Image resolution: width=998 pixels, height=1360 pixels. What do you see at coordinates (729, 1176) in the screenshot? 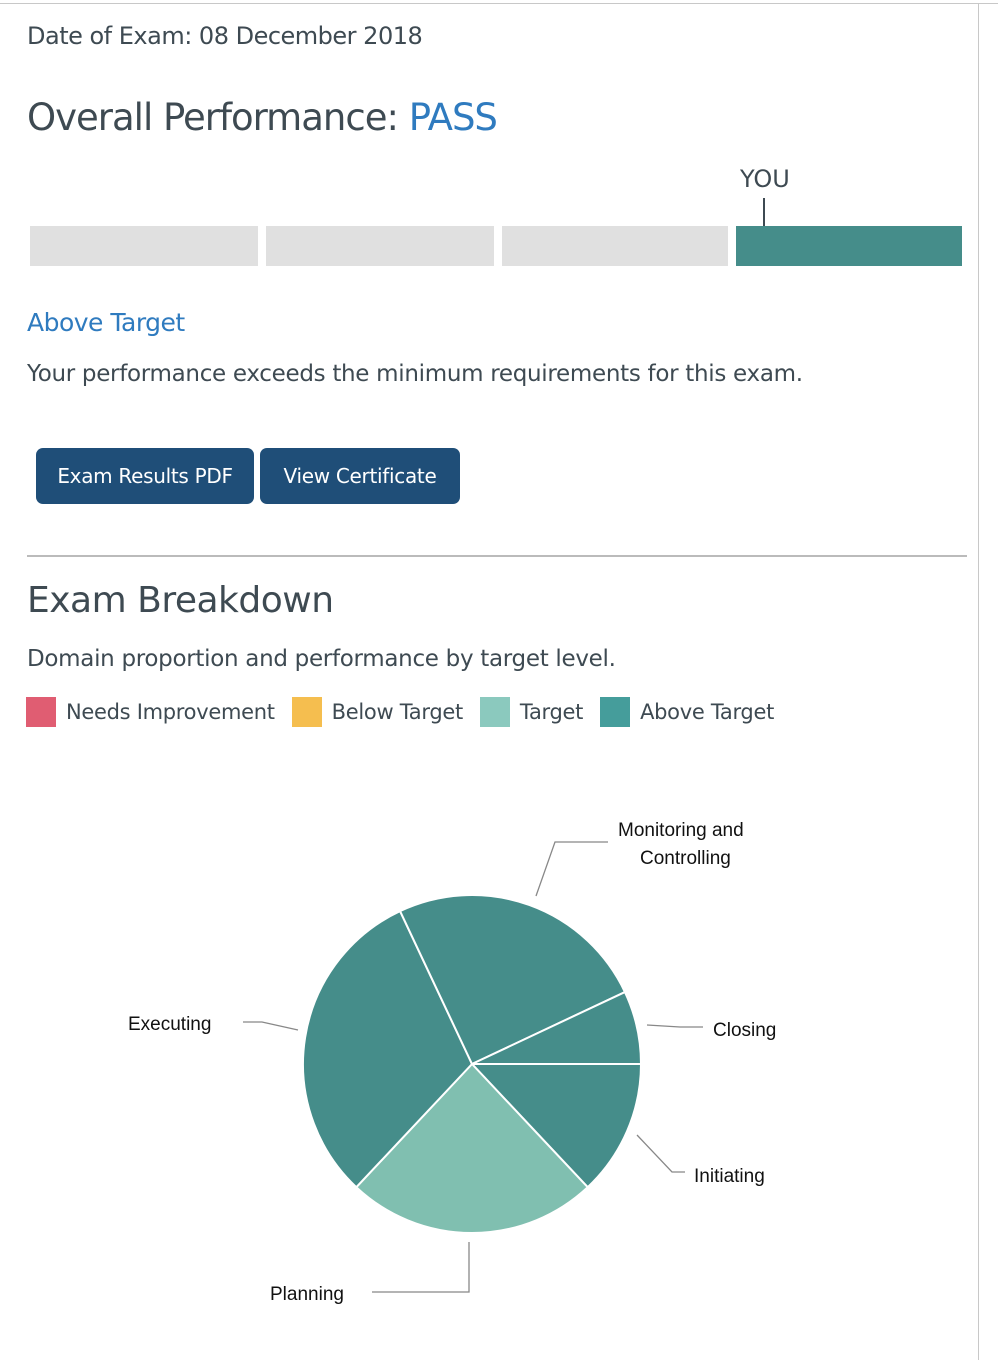
I see `pie-label: Initiating` at bounding box center [729, 1176].